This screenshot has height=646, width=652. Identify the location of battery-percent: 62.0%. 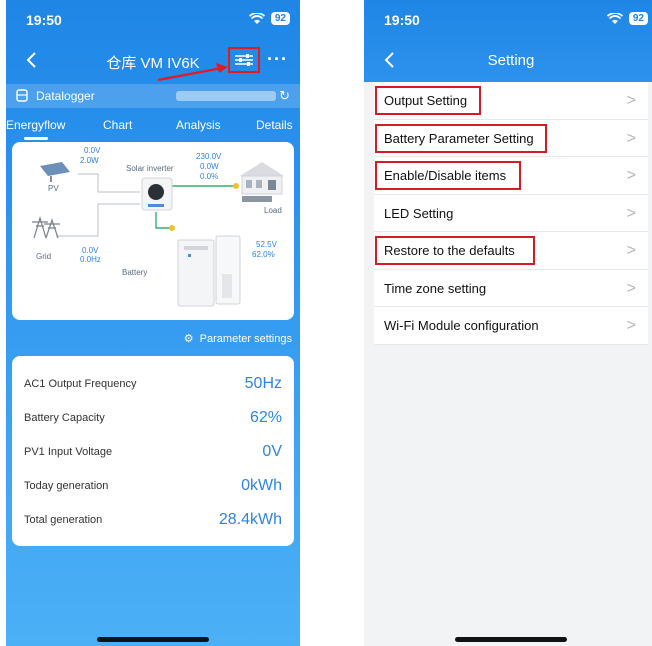
(263, 254).